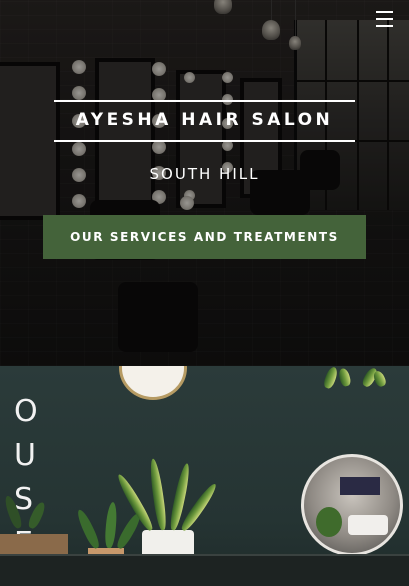  I want to click on wall-clock-decor, so click(153, 383).